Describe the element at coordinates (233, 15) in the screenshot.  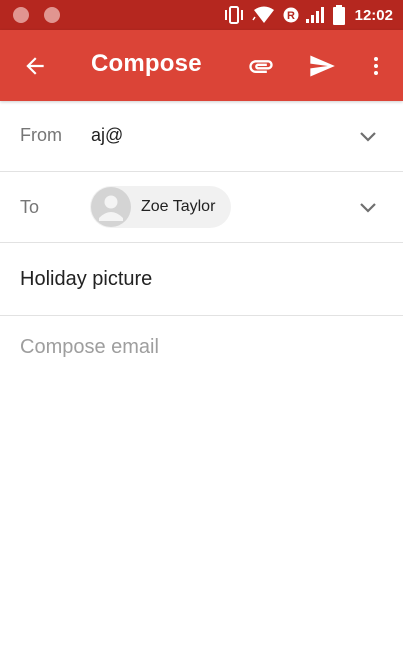
I see `vibrate-icon` at that location.